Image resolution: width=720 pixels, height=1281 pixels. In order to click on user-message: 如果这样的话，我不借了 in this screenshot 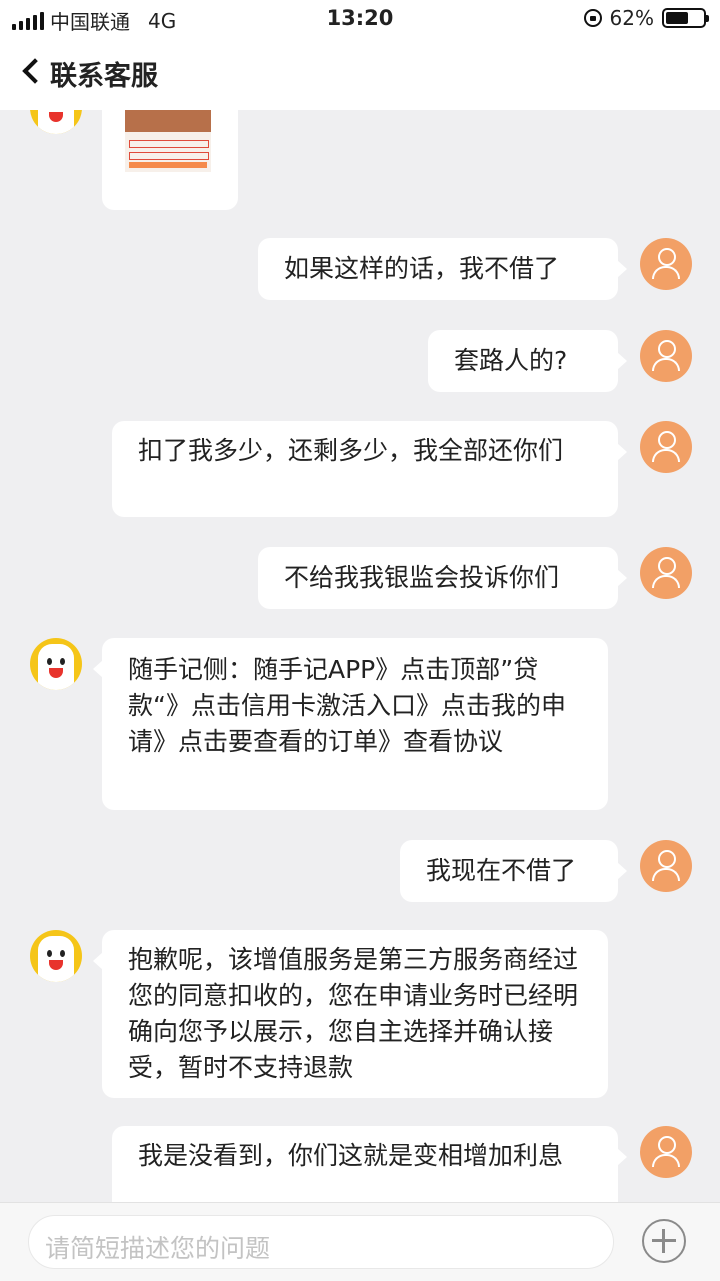, I will do `click(442, 269)`.